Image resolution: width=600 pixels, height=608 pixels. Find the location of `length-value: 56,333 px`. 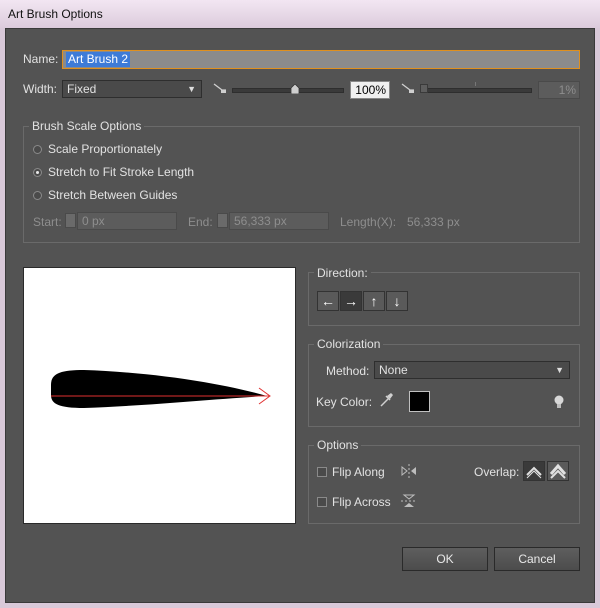

length-value: 56,333 px is located at coordinates (433, 222).